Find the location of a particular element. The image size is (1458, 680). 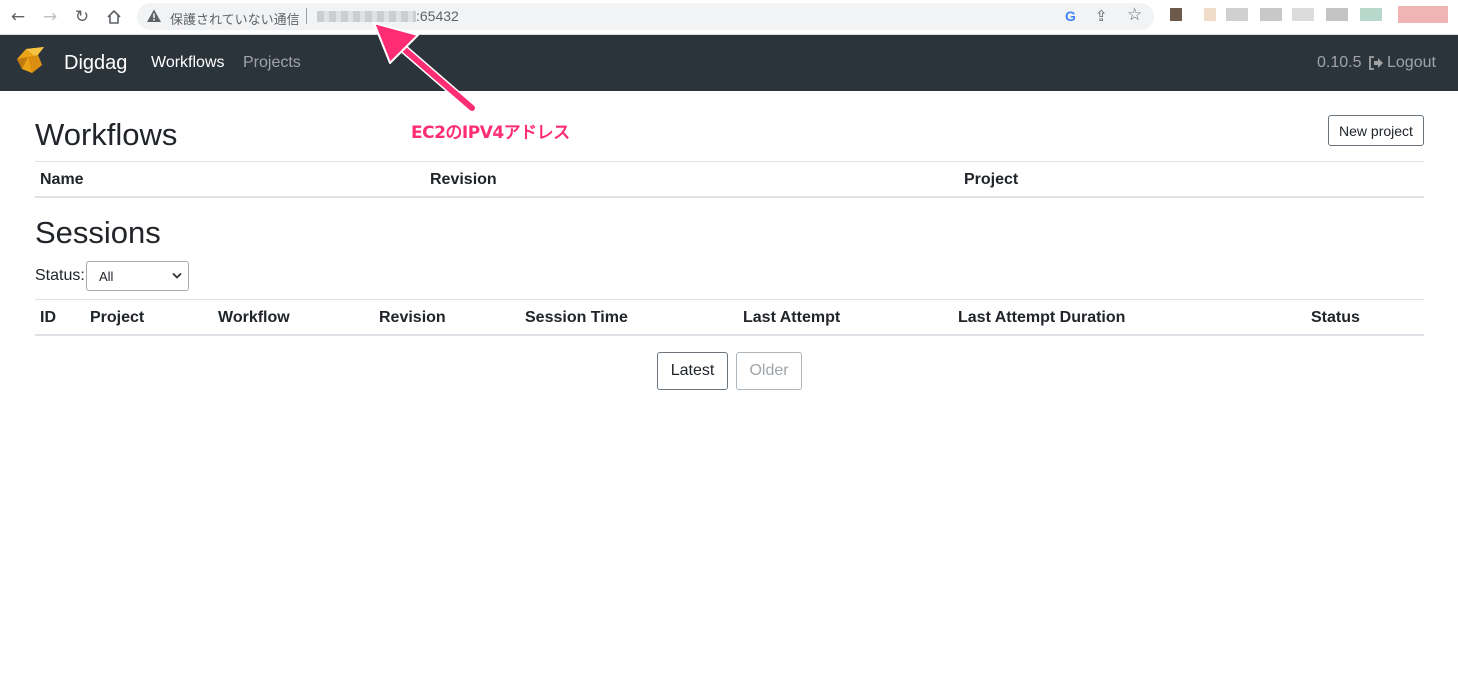

logout-link: Logout is located at coordinates (1402, 63).